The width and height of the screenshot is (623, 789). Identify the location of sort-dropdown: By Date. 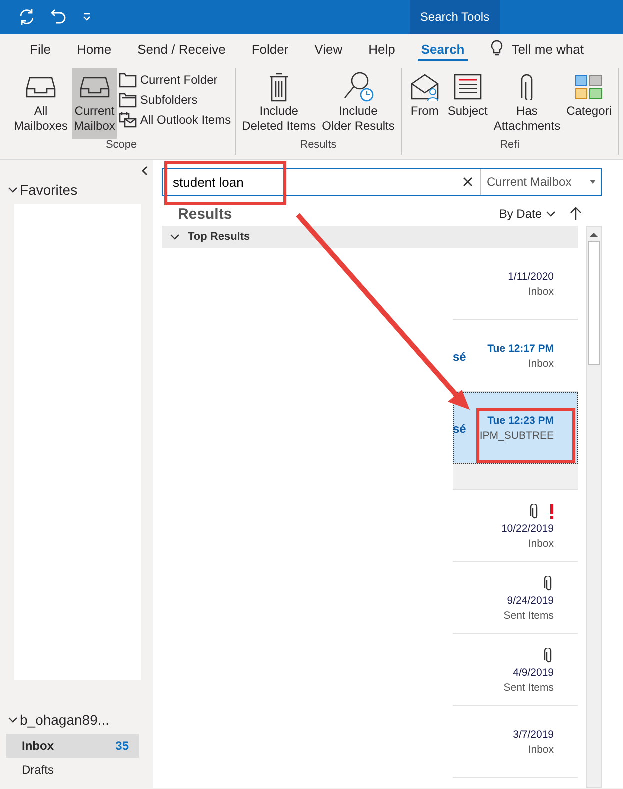
(527, 214).